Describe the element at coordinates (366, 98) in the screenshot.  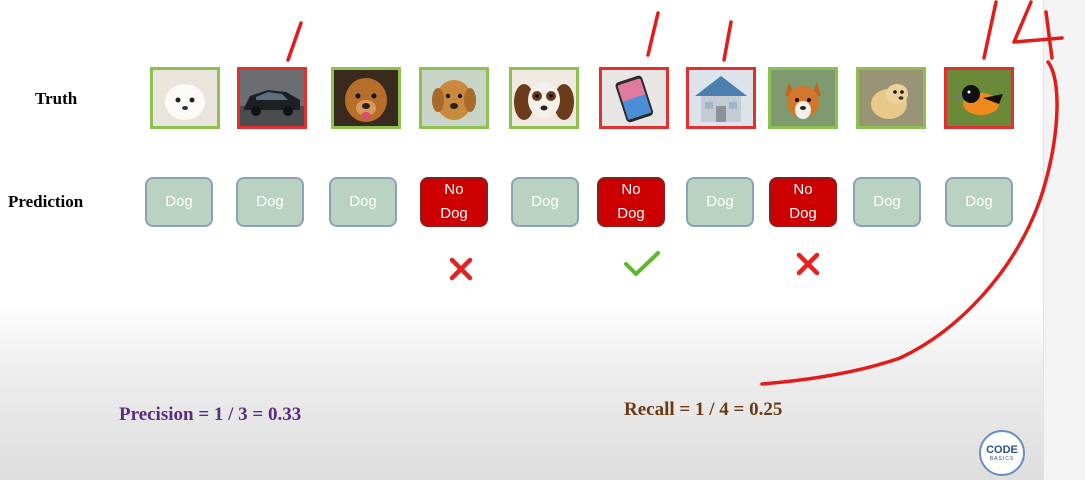
I see `truth-image-3-golden-retriever` at that location.